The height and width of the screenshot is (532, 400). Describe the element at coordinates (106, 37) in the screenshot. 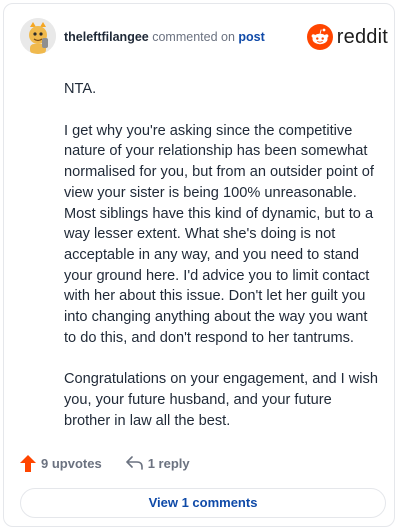

I see `author-username: theleftfilangee` at that location.